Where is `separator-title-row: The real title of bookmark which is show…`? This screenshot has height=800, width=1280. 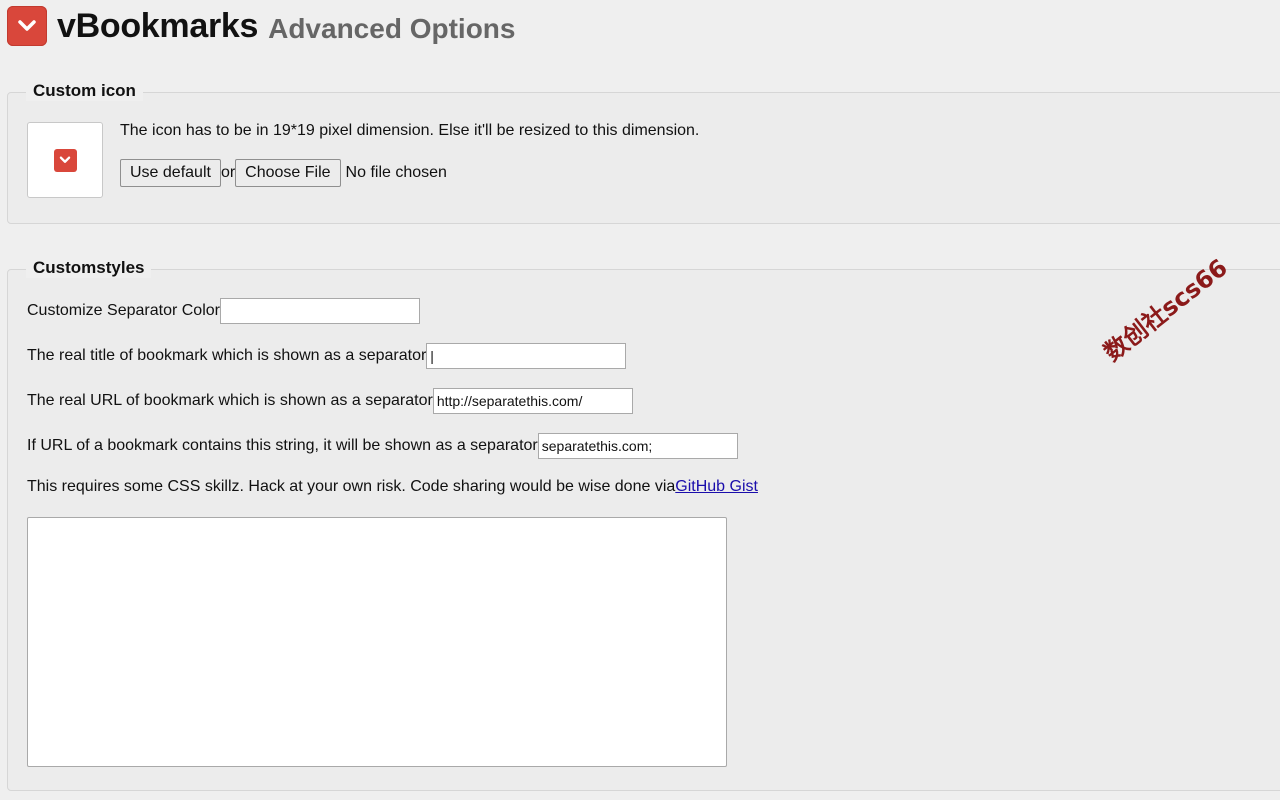 separator-title-row: The real title of bookmark which is show… is located at coordinates (327, 356).